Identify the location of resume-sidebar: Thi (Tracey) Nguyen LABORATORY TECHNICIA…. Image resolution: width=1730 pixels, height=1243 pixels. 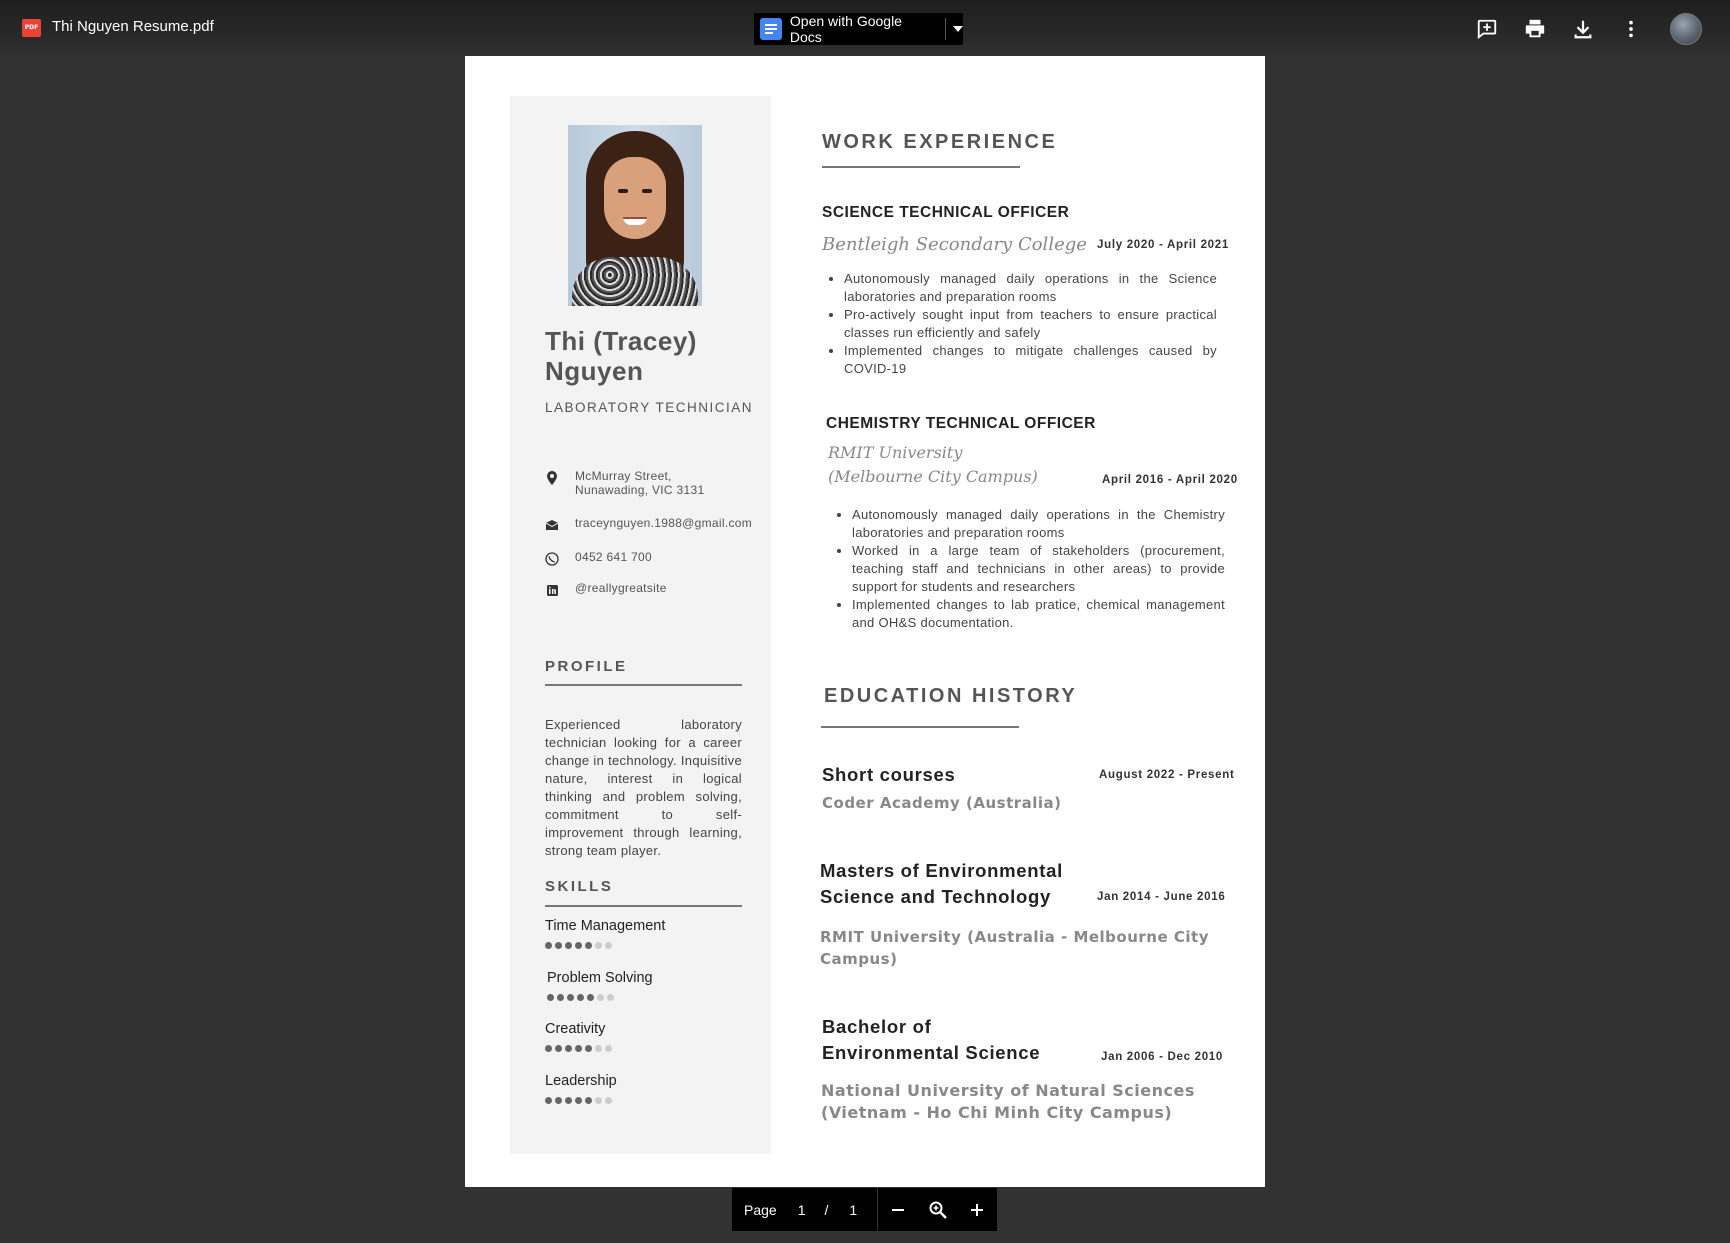
(640, 625).